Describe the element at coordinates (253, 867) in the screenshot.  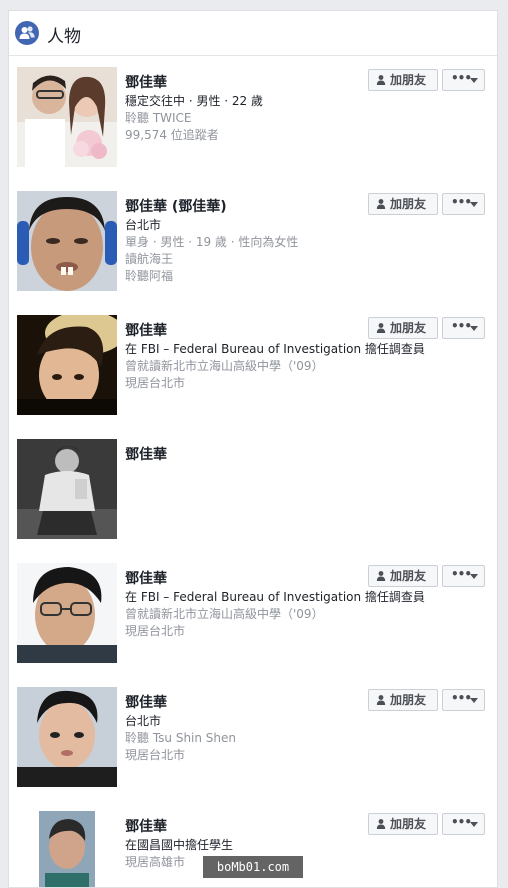
I see `watermark: boMb01.com` at that location.